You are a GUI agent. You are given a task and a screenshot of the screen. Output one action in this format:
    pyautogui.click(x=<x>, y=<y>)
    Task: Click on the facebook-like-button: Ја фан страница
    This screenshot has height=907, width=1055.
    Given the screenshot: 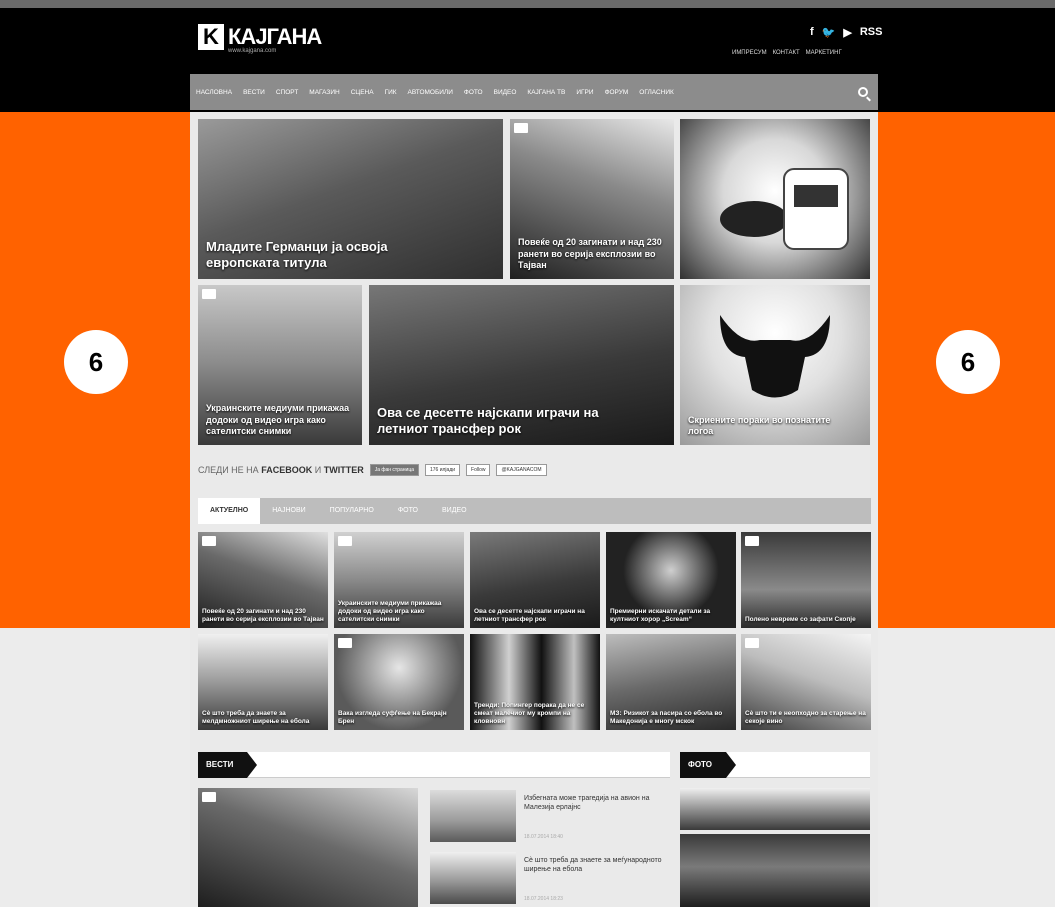 What is the action you would take?
    pyautogui.click(x=394, y=470)
    